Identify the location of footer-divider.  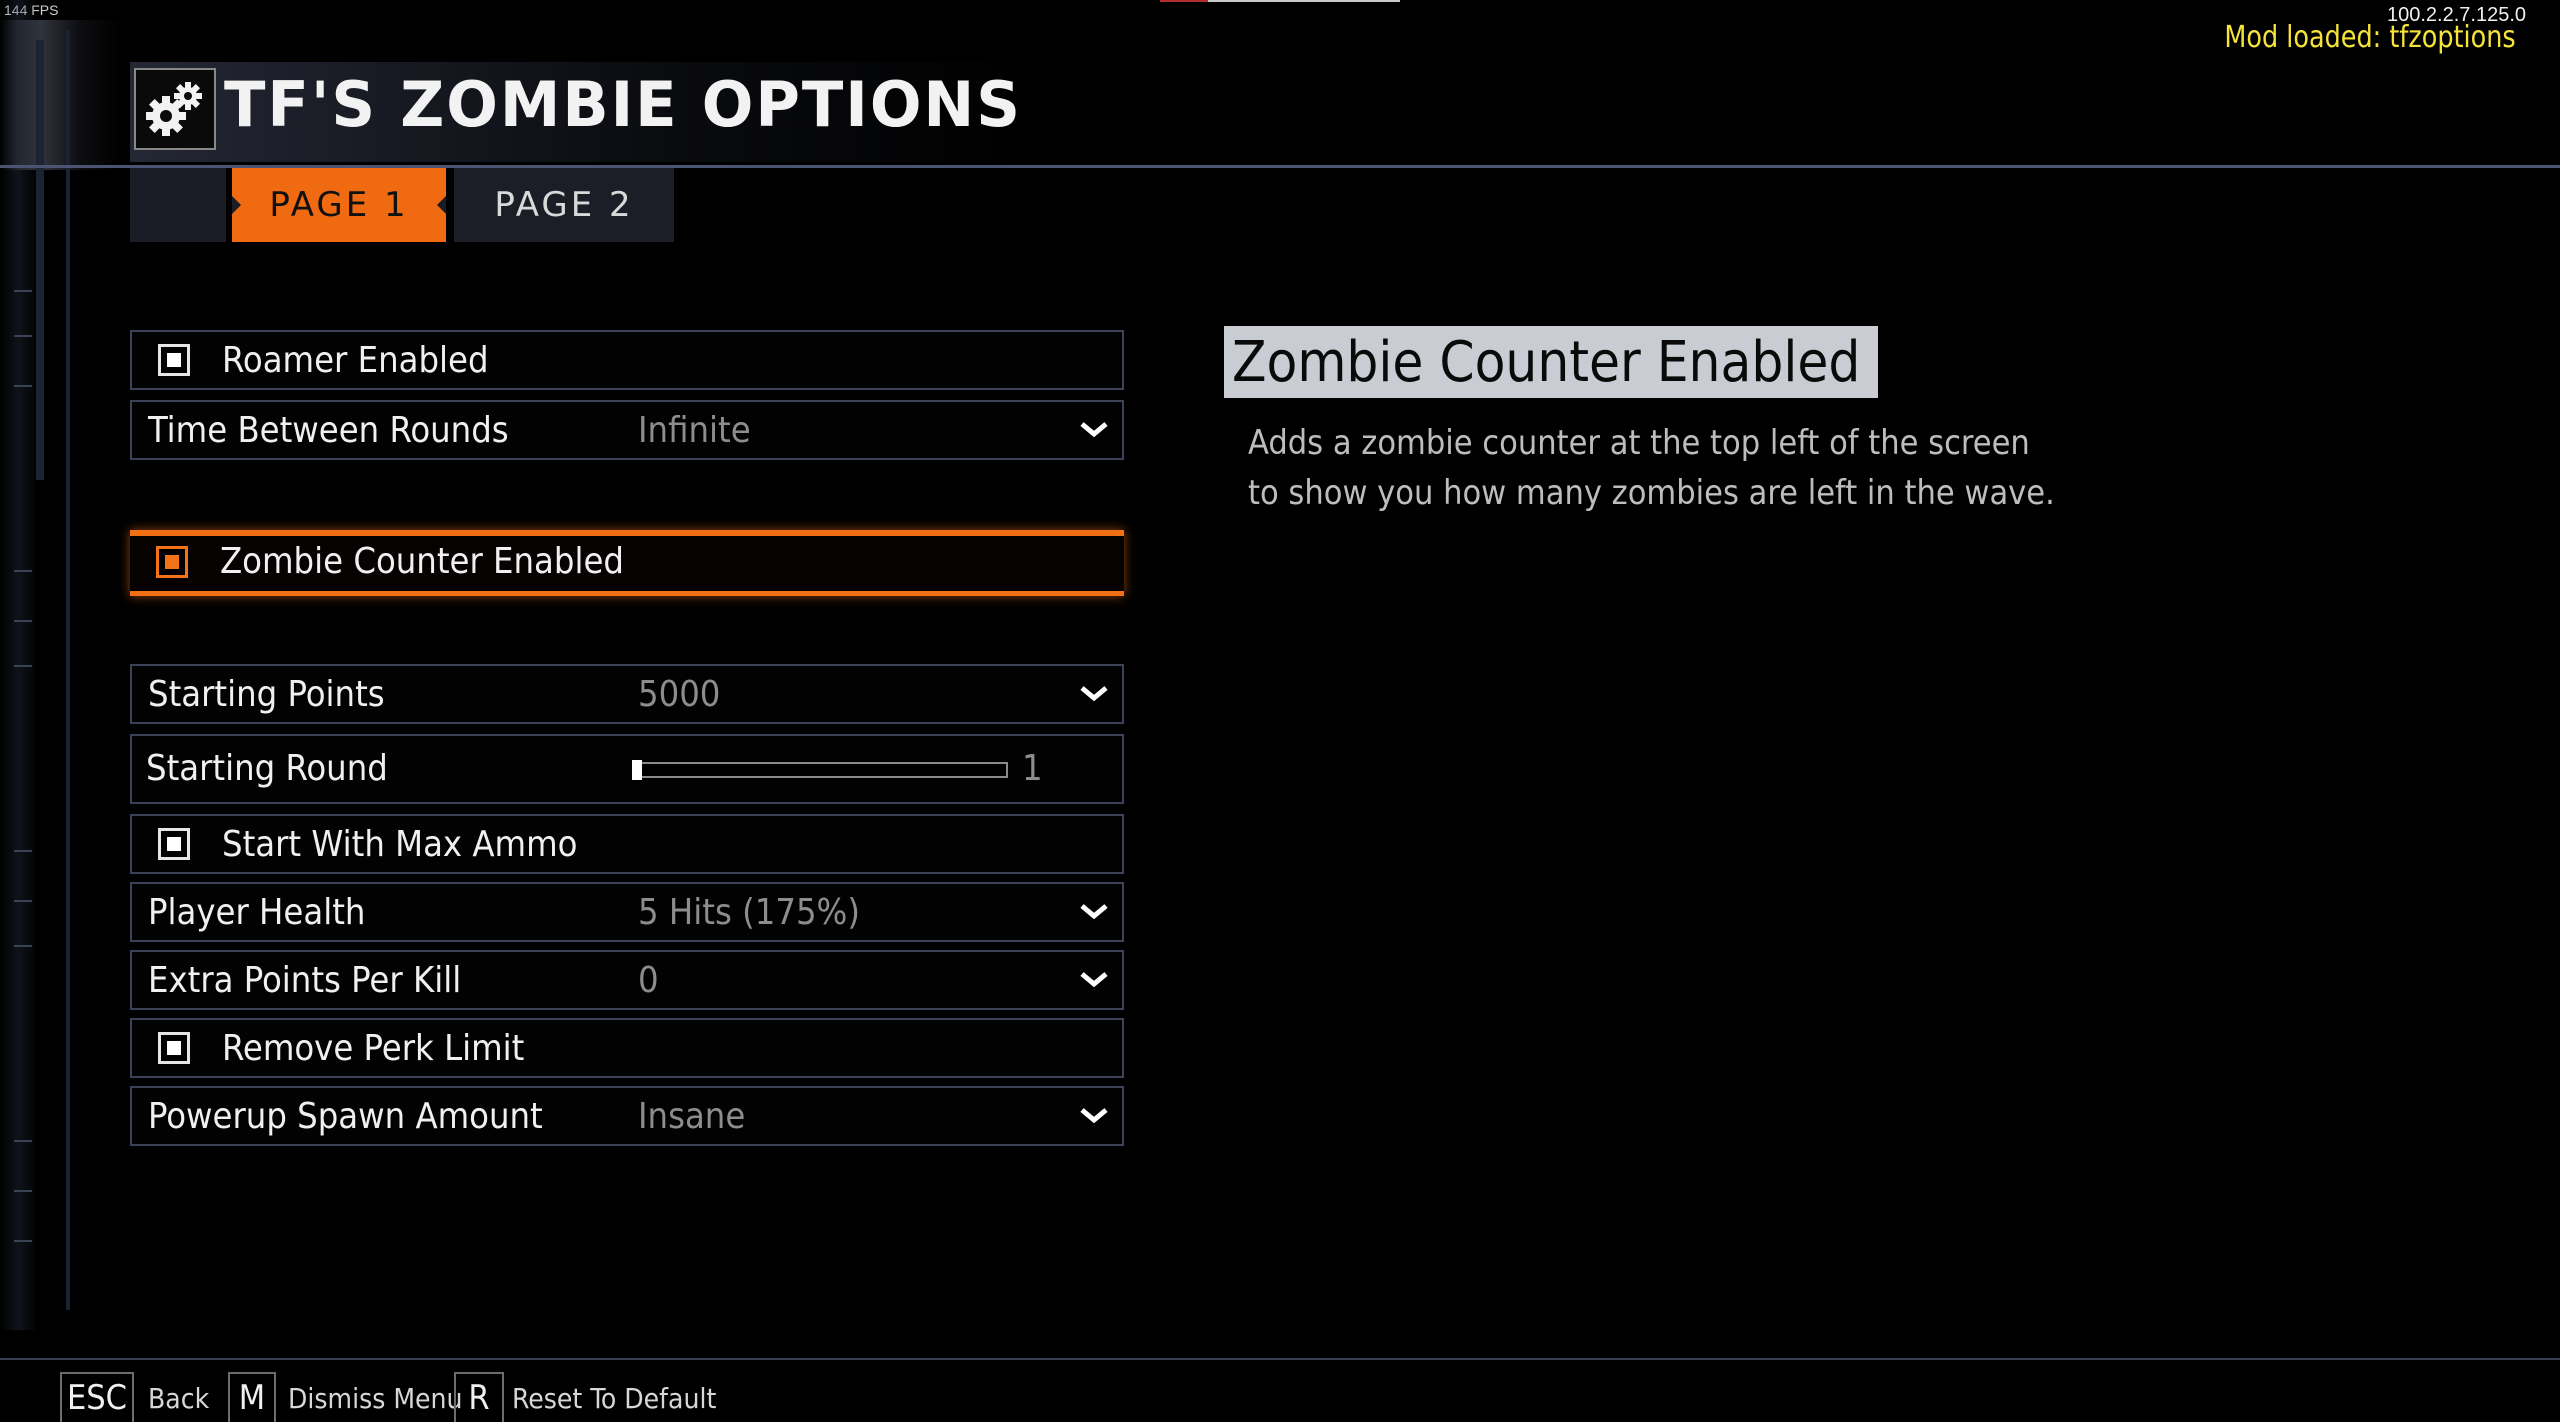
(1280, 1359).